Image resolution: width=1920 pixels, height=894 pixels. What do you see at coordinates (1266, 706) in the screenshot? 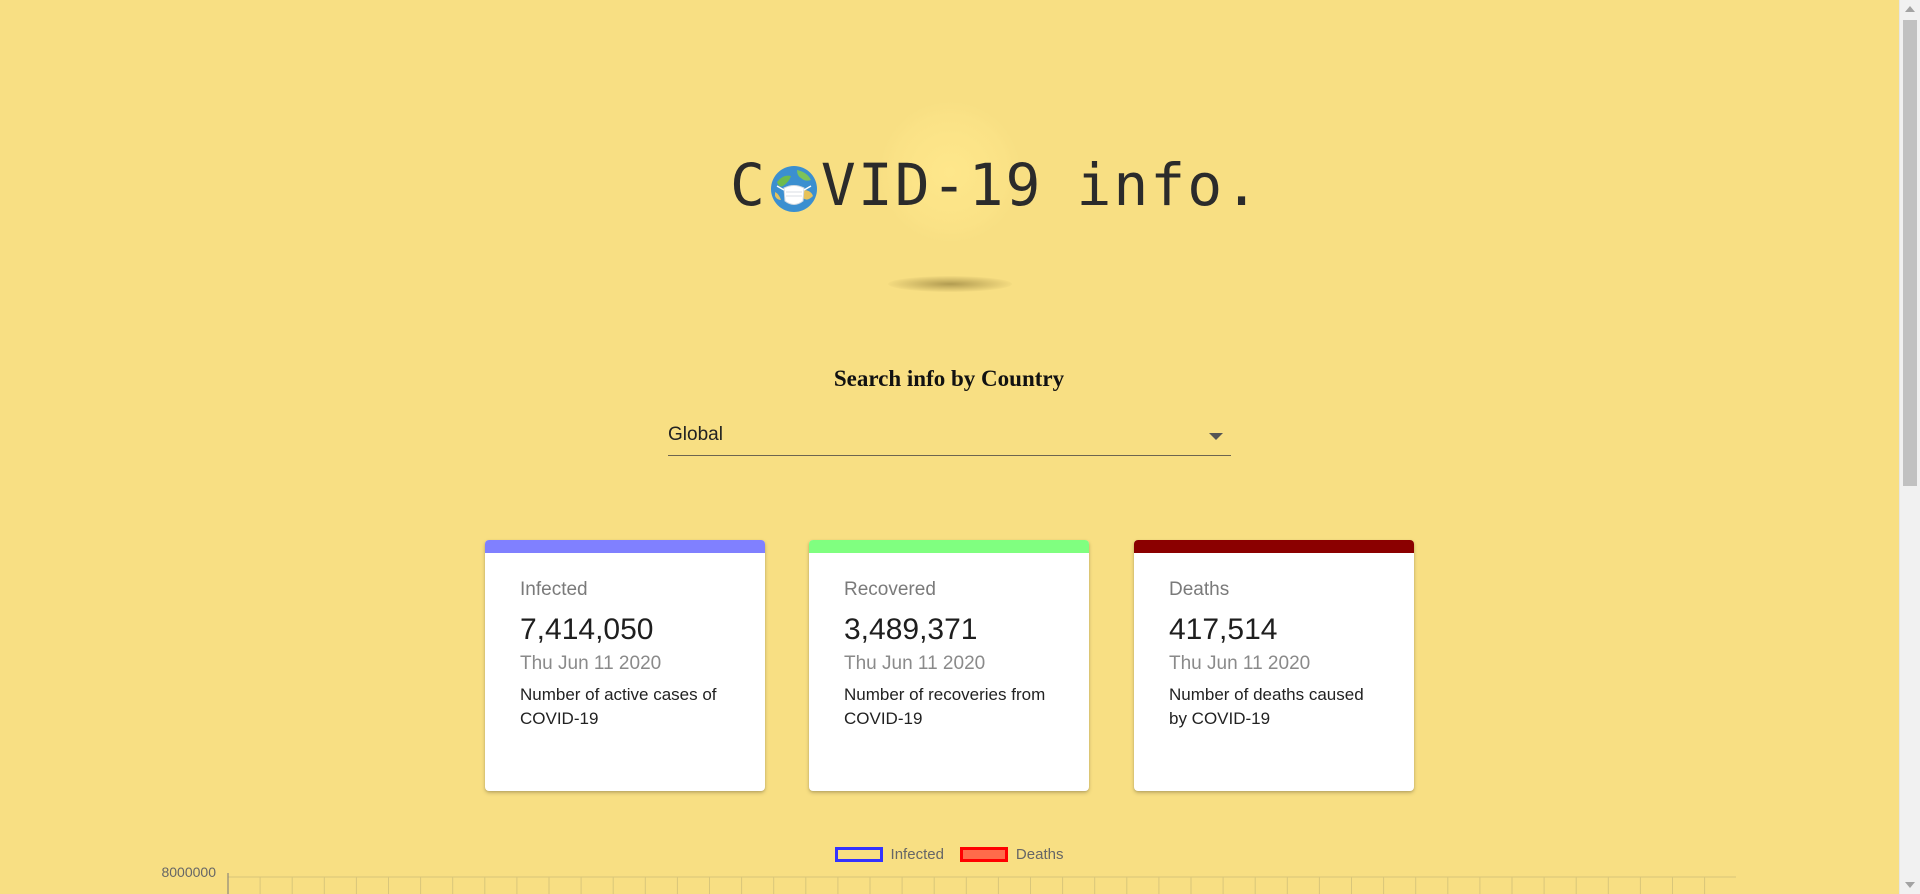
I see `card-description: Number of deaths caused by COVID-19` at bounding box center [1266, 706].